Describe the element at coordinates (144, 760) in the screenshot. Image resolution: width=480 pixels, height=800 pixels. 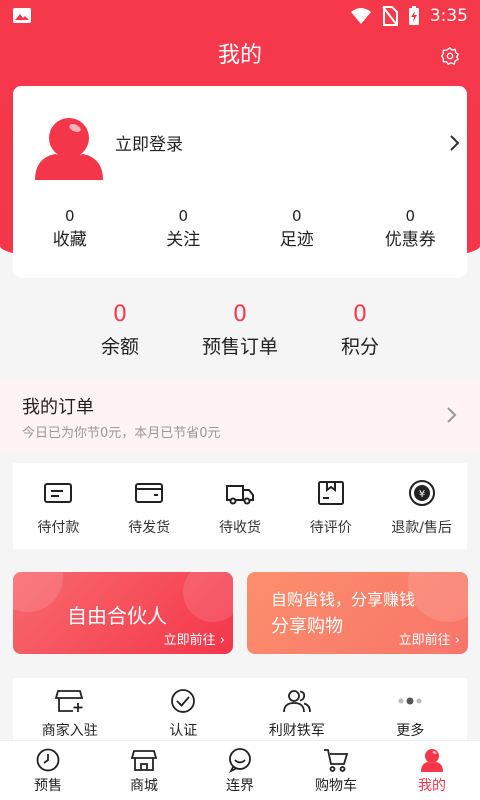
I see `store-icon` at that location.